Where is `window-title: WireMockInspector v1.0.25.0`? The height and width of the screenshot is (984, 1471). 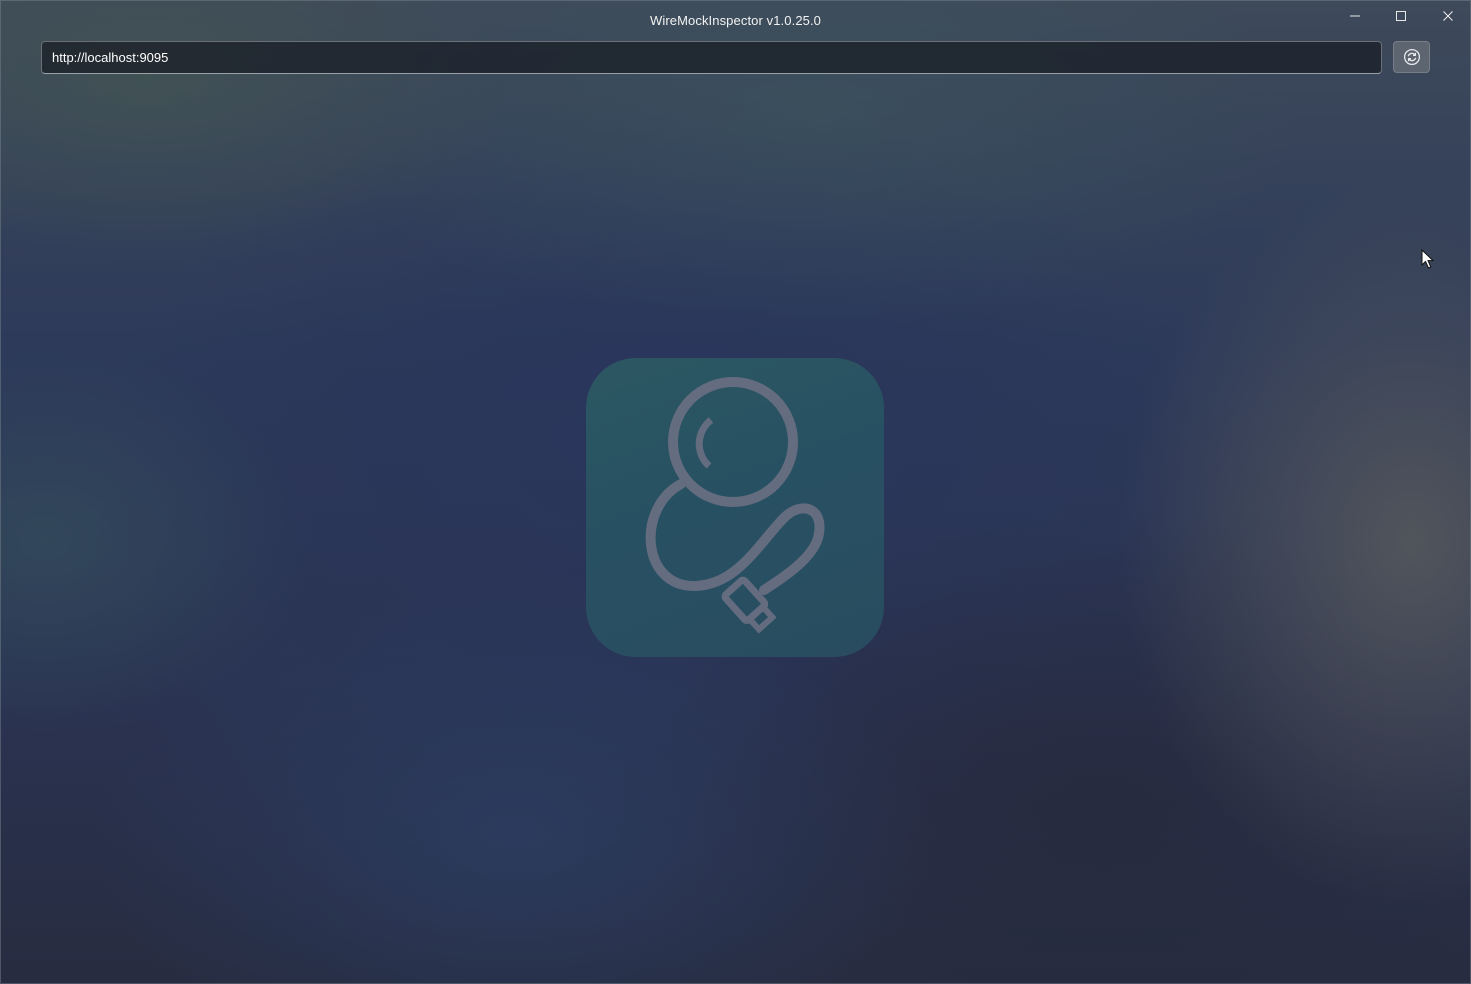
window-title: WireMockInspector v1.0.25.0 is located at coordinates (735, 20).